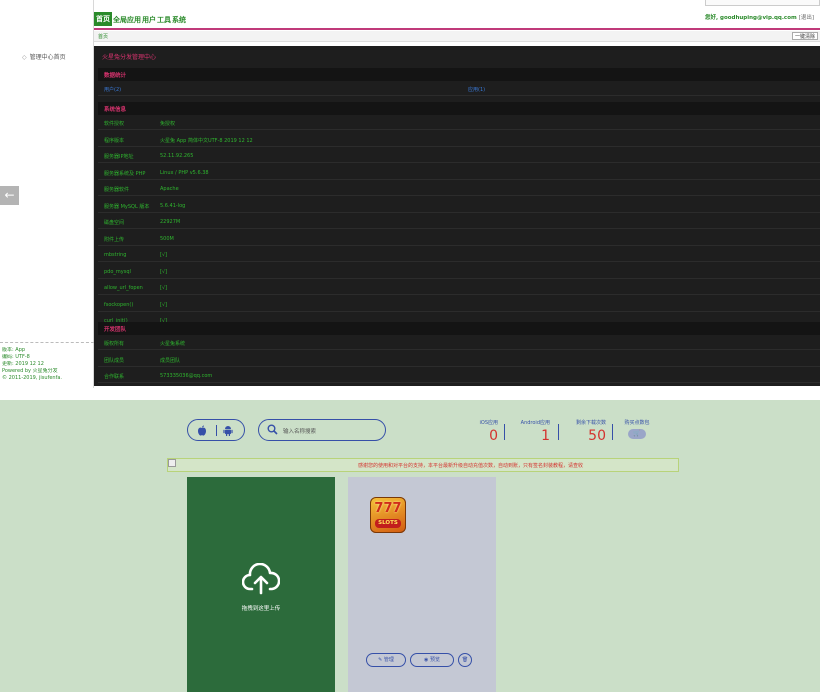 Image resolution: width=820 pixels, height=692 pixels. I want to click on tab-global: 全局, so click(120, 20).